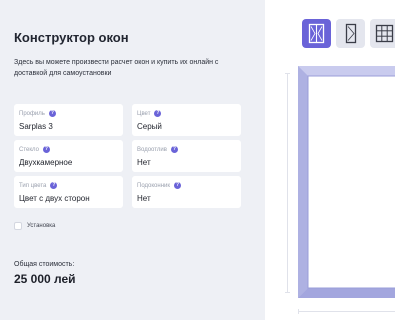  Describe the element at coordinates (144, 198) in the screenshot. I see `sill-value: Нет` at that location.